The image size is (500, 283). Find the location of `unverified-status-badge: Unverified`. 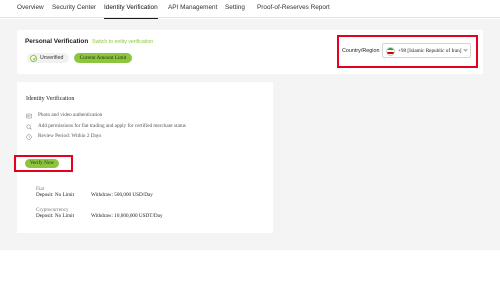

unverified-status-badge: Unverified is located at coordinates (48, 58).